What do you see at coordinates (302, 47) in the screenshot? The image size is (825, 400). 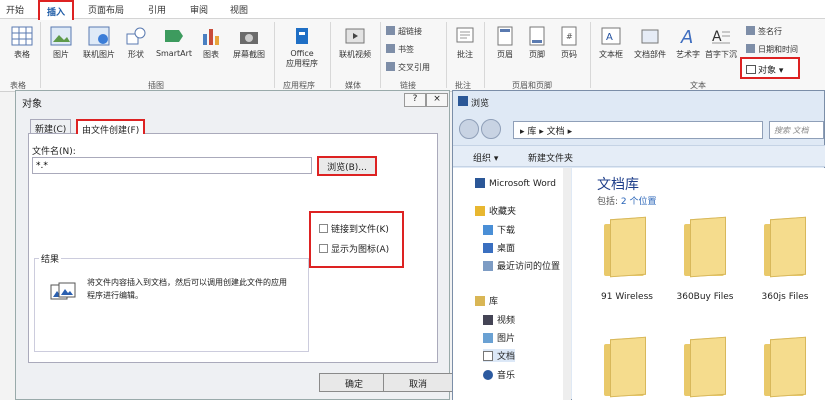 I see `office-apps-button: Office 应用程序` at bounding box center [302, 47].